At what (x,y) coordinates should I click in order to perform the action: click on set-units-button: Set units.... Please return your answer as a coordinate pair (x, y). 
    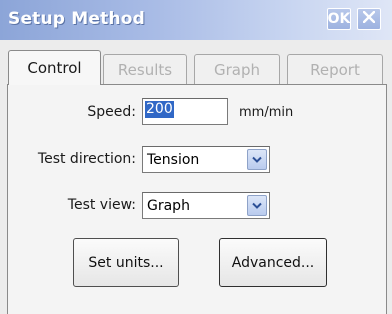
    Looking at the image, I should click on (126, 262).